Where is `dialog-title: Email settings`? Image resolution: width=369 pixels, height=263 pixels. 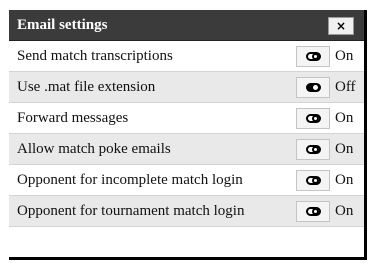
dialog-title: Email settings is located at coordinates (62, 25).